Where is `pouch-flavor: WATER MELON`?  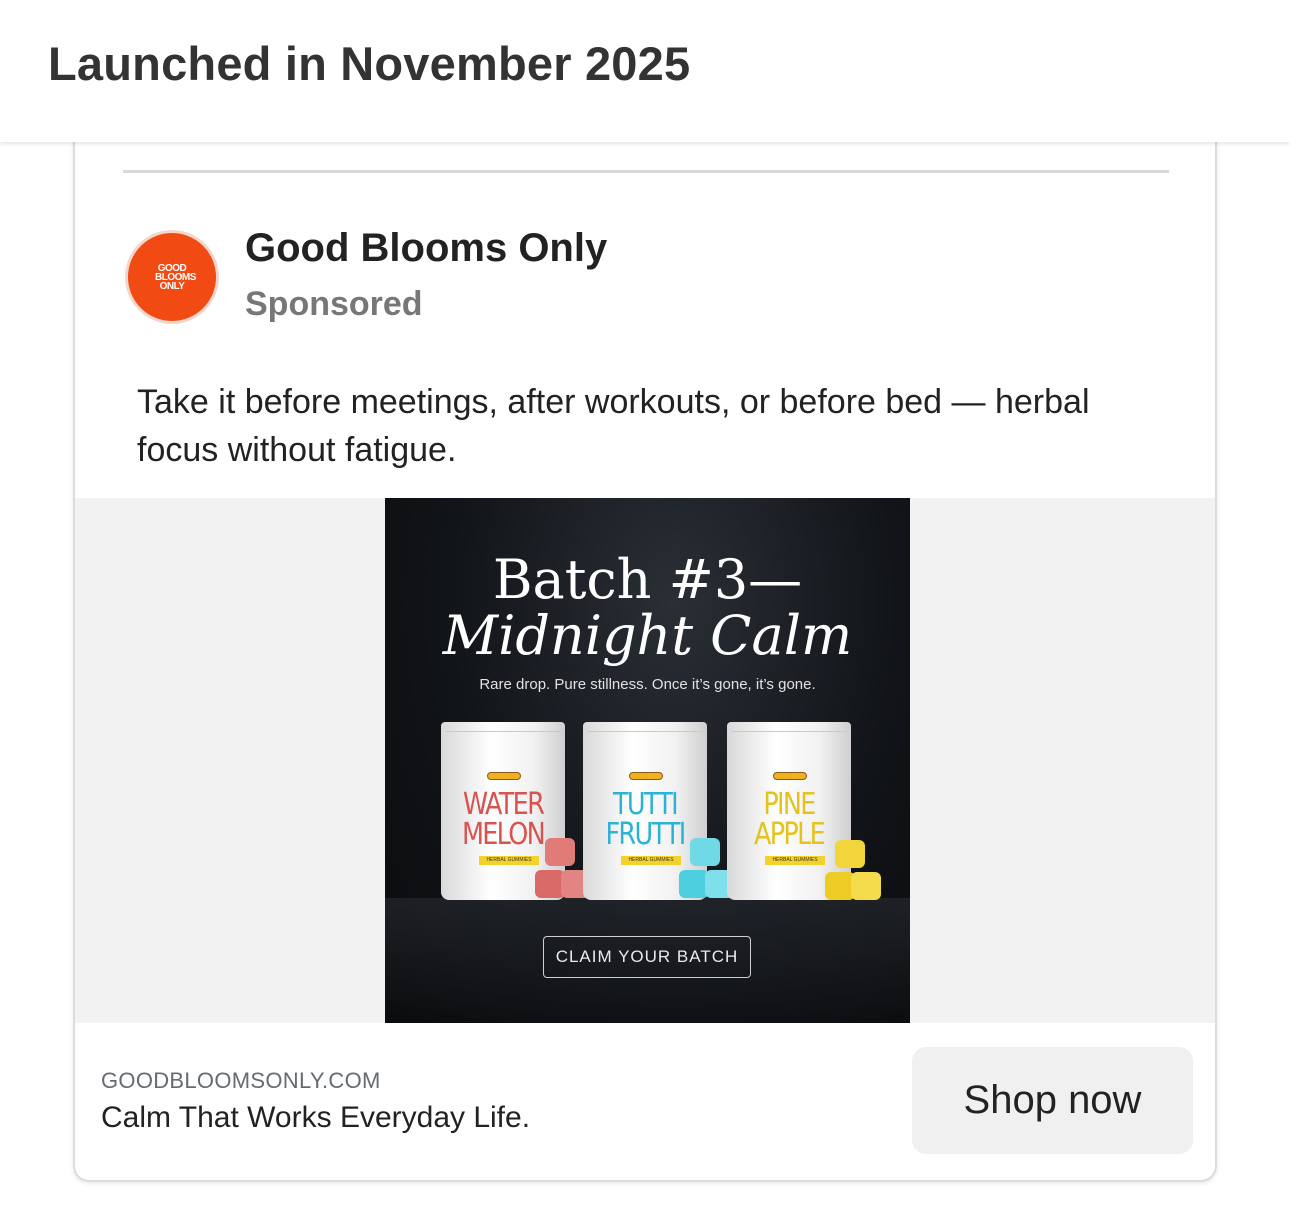
pouch-flavor: WATER MELON is located at coordinates (502, 820).